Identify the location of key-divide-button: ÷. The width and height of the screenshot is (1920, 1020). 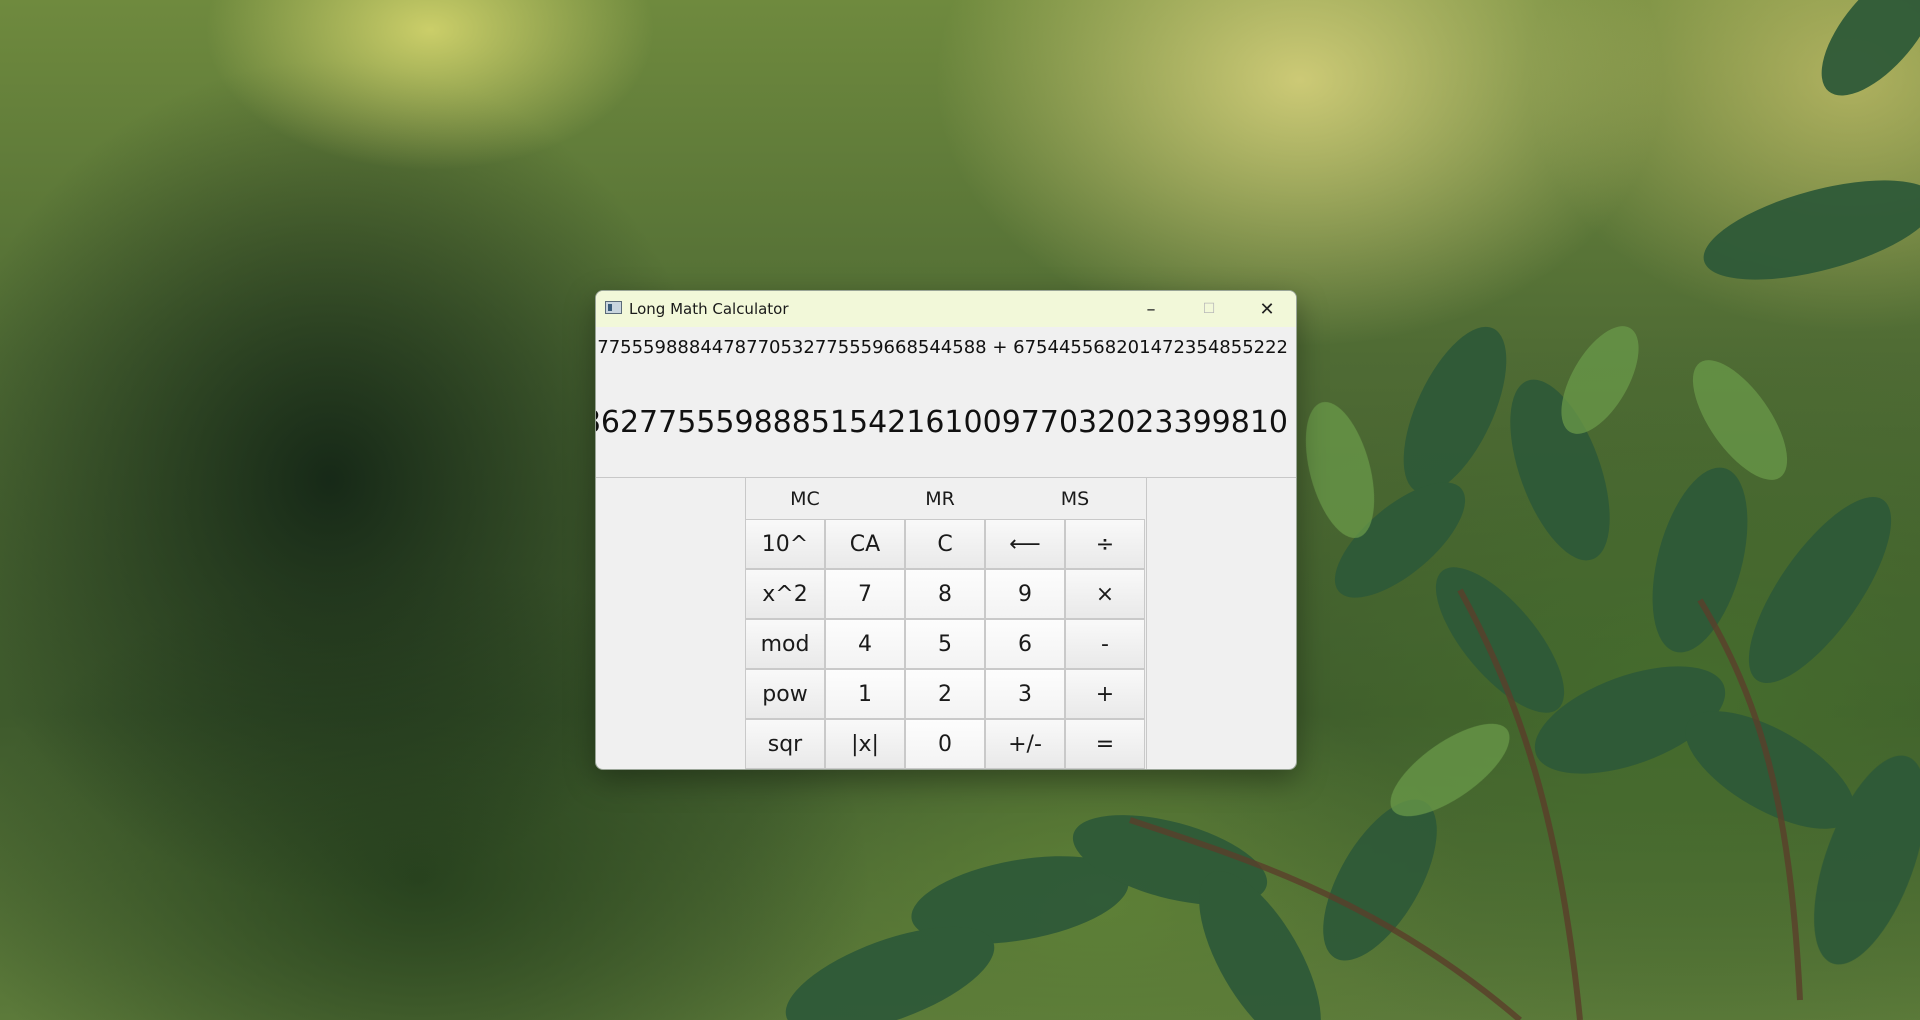
(1105, 544).